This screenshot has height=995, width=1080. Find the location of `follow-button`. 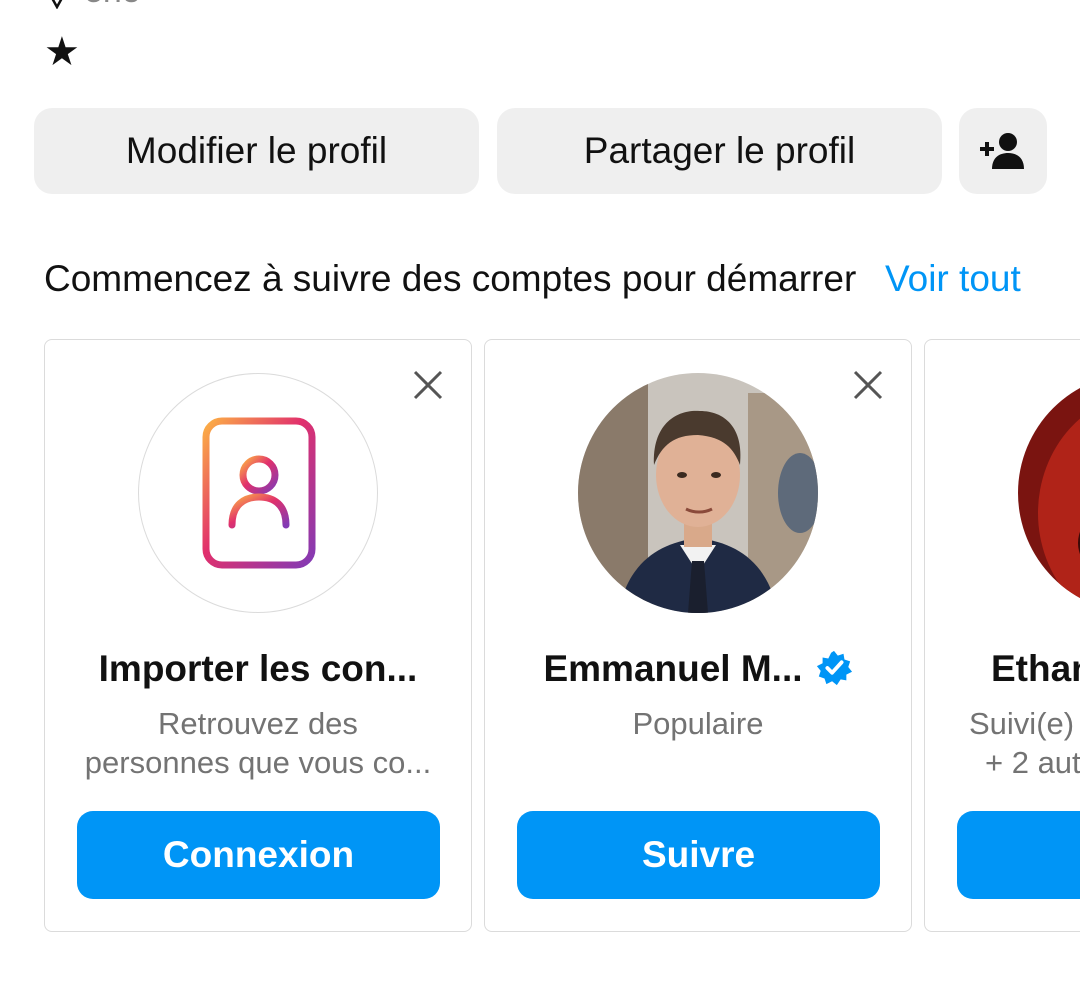

follow-button is located at coordinates (1018, 855).